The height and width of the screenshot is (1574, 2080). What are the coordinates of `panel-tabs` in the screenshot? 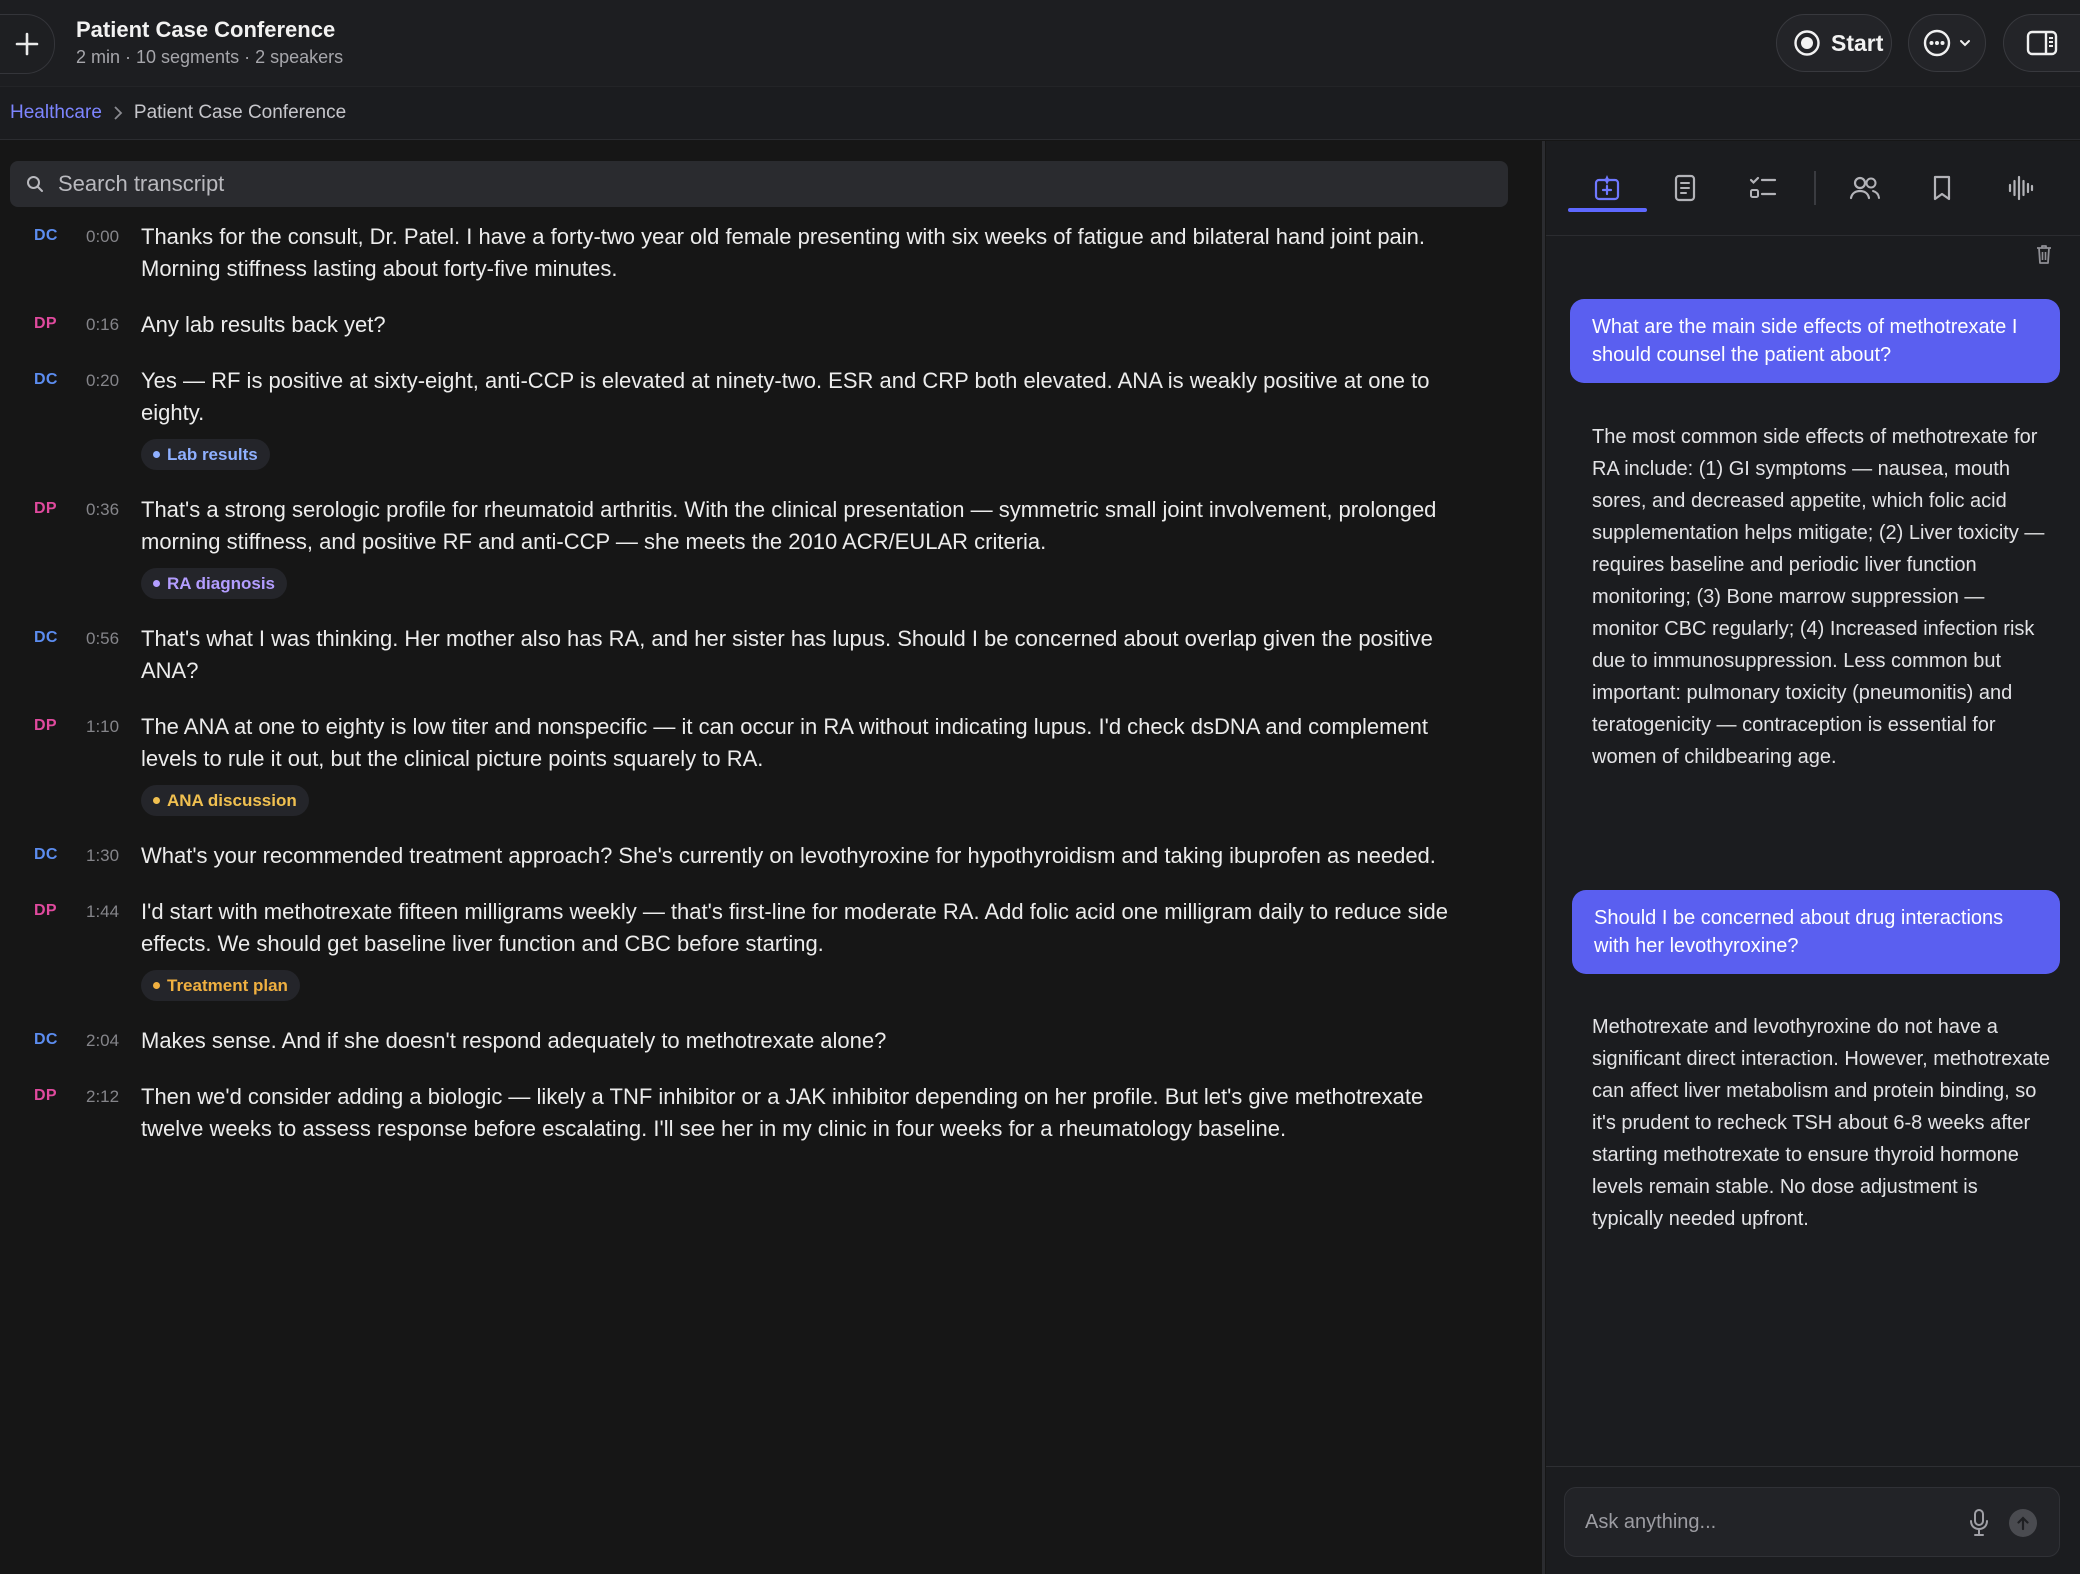 It's located at (1813, 188).